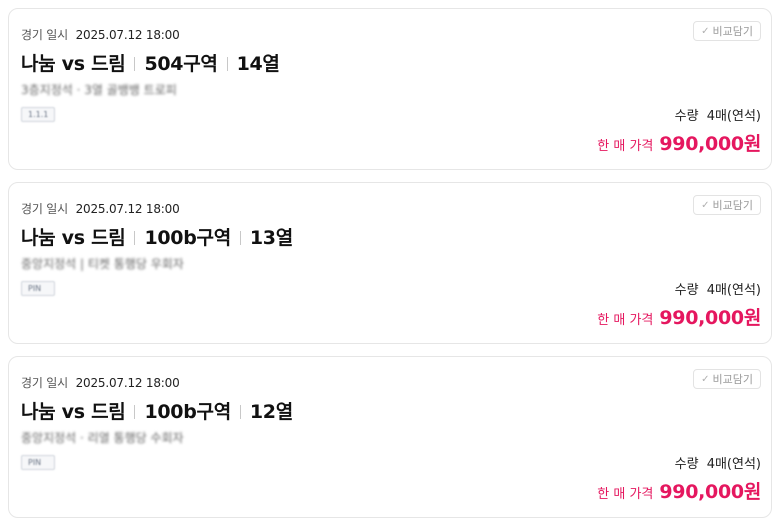 This screenshot has width=780, height=528. Describe the element at coordinates (258, 64) in the screenshot. I see `row-name: 14열` at that location.